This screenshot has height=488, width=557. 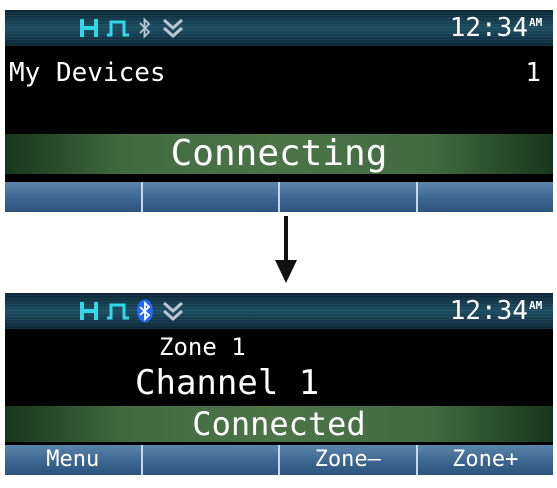 I want to click on connection-status-banner: Connecting, so click(x=279, y=154).